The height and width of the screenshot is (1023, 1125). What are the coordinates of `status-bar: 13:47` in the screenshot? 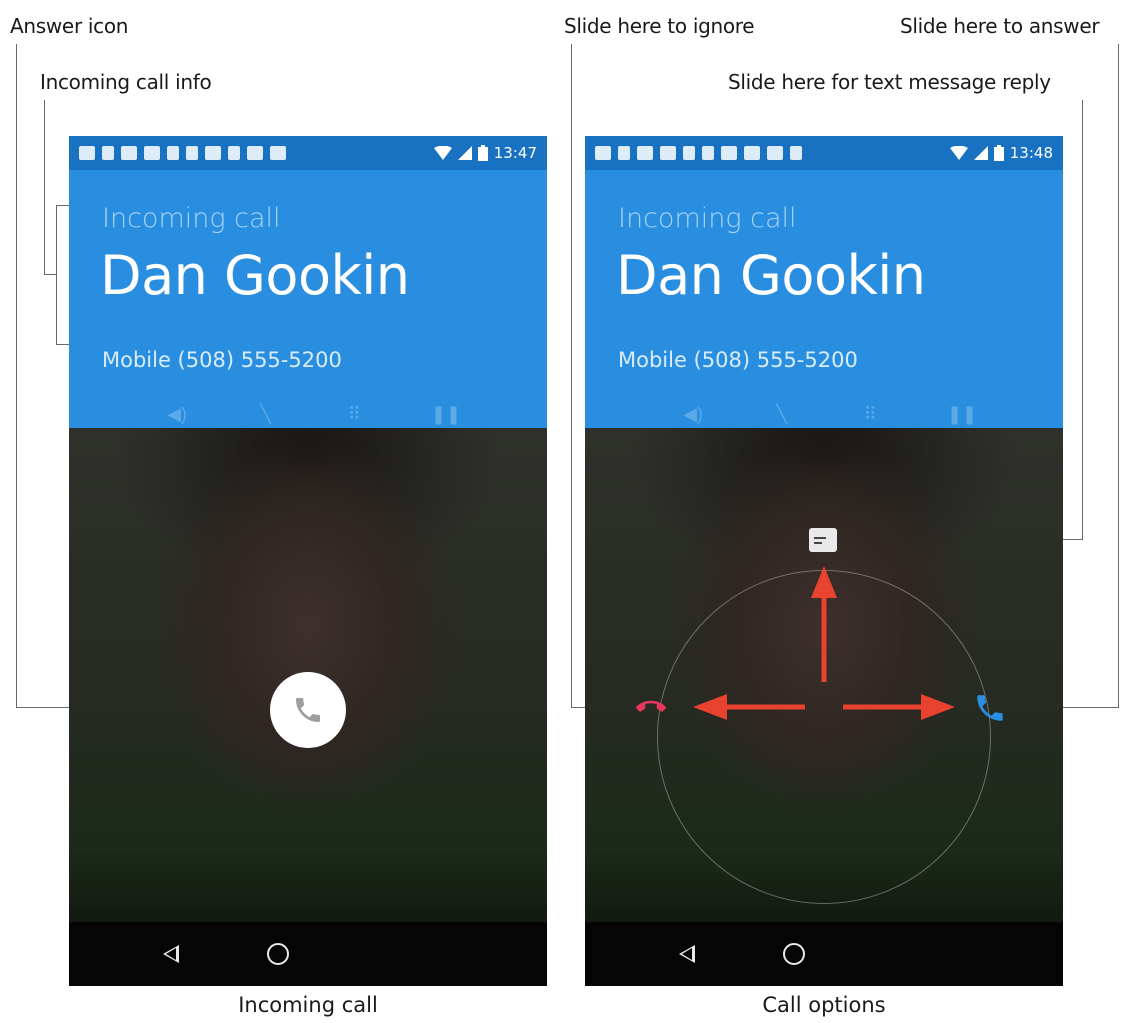 It's located at (308, 153).